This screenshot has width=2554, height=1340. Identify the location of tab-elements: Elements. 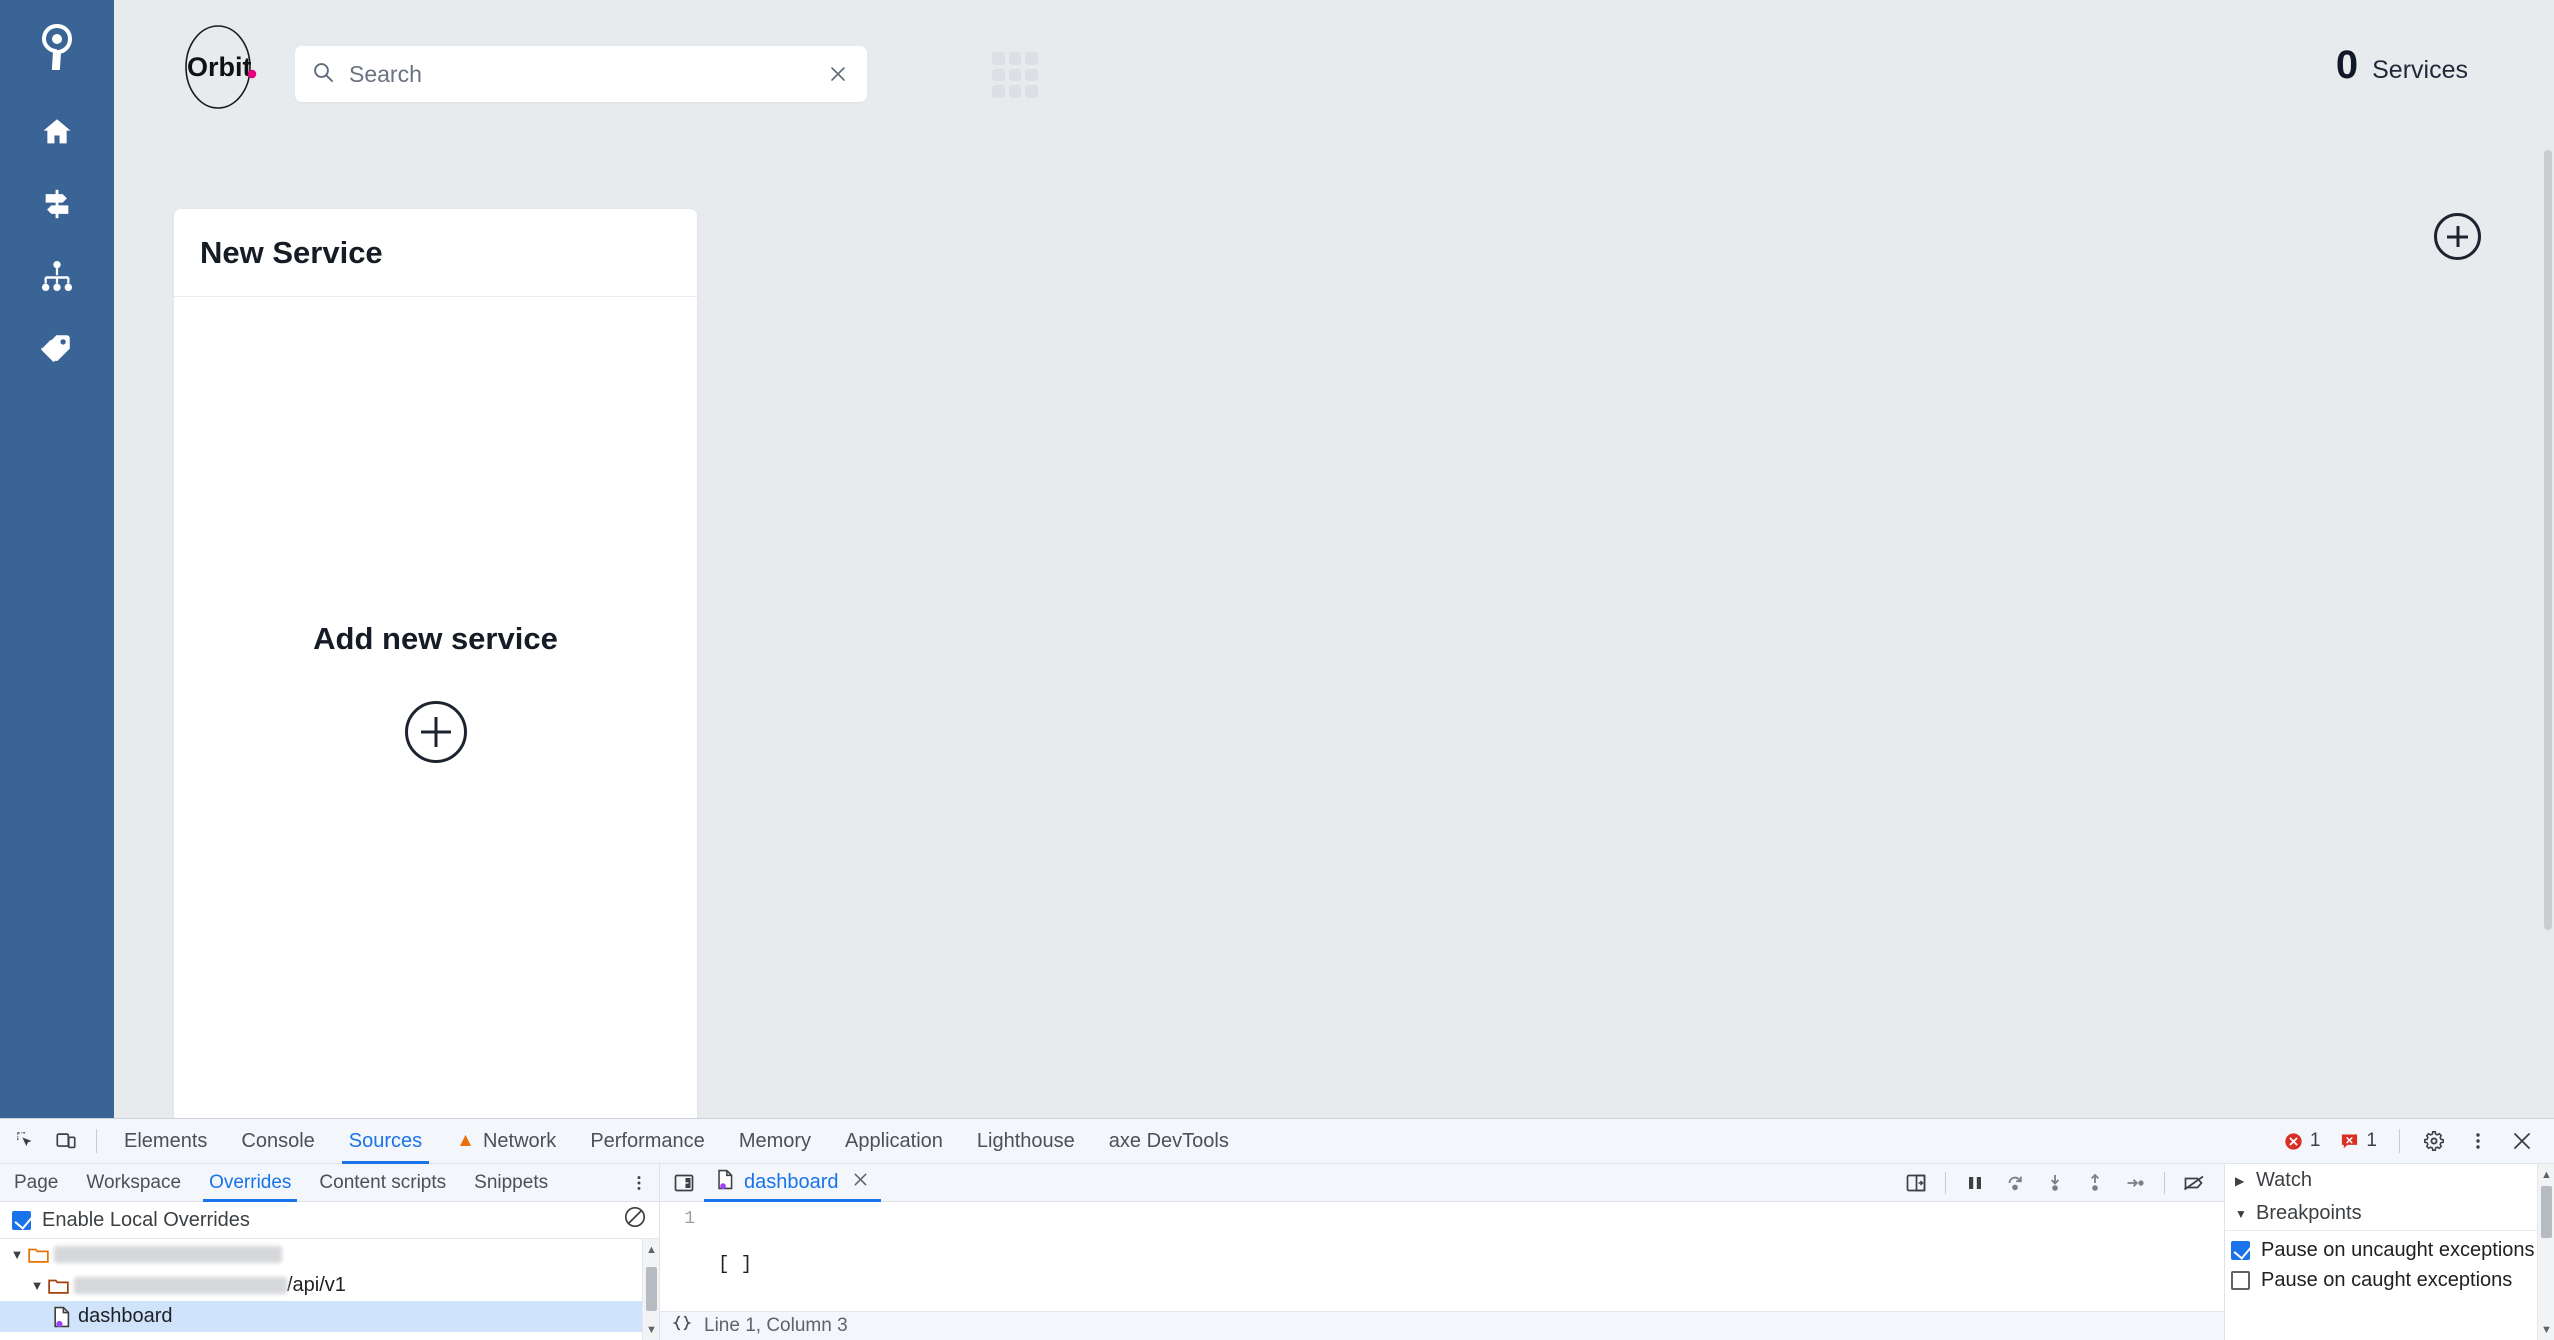
(165, 1141).